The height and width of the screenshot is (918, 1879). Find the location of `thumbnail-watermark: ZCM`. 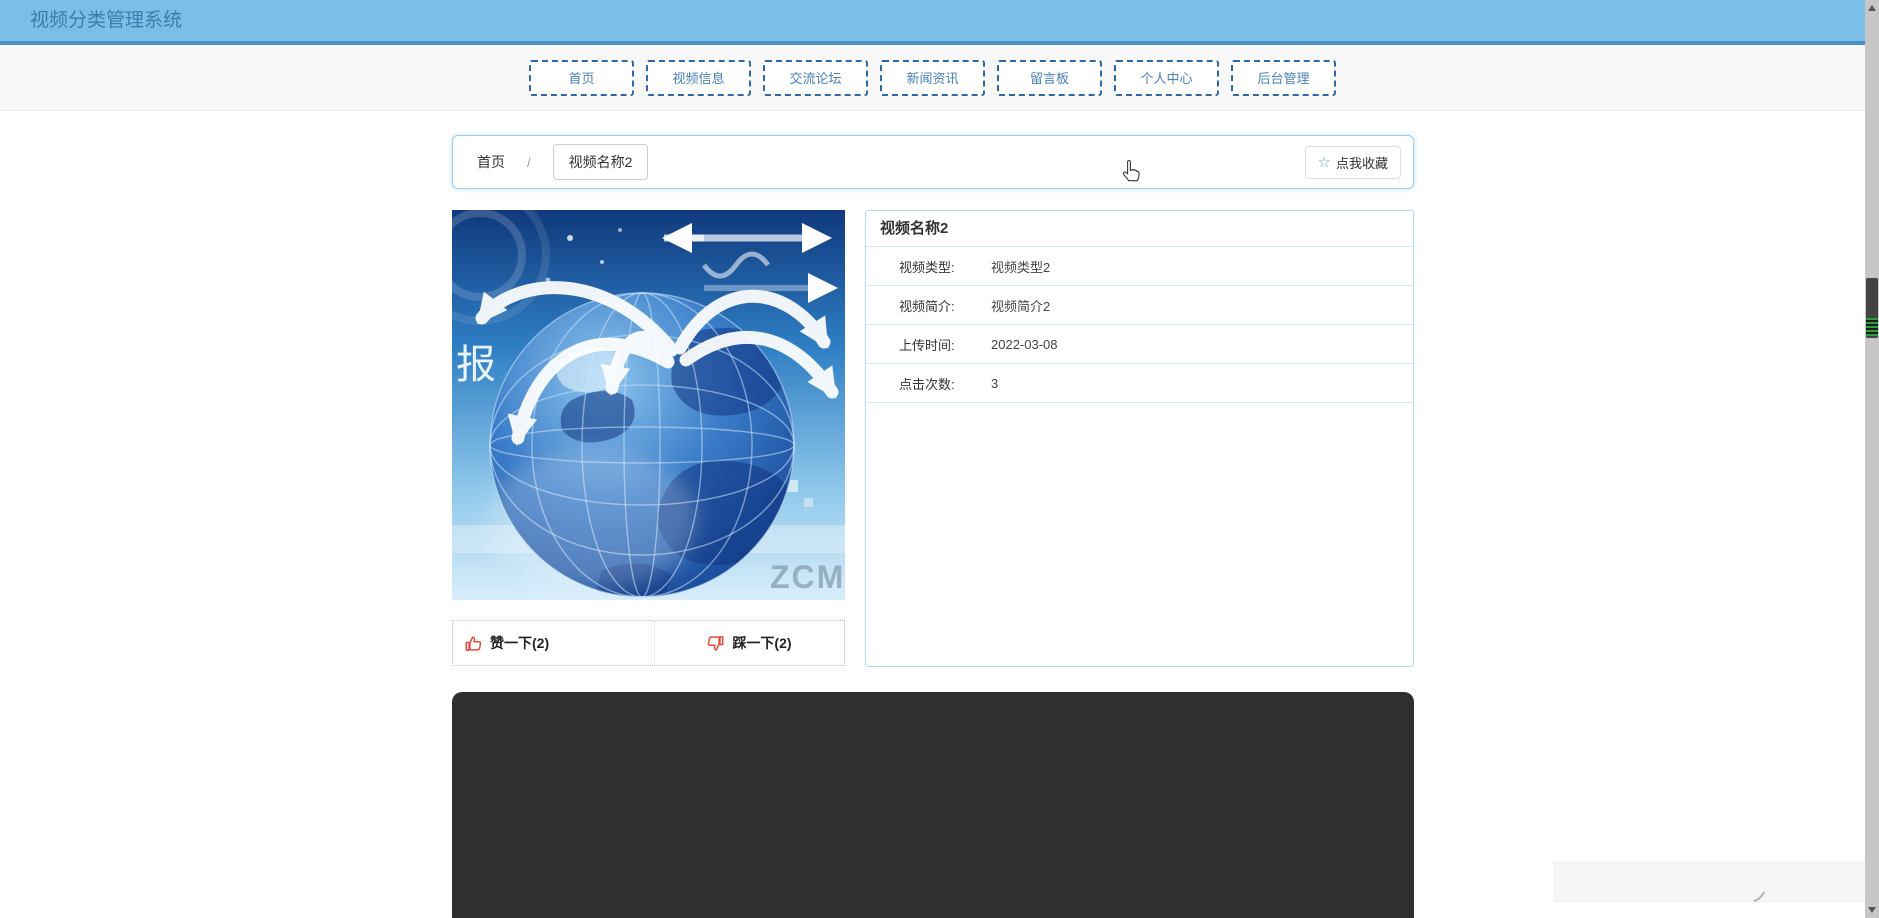

thumbnail-watermark: ZCM is located at coordinates (807, 577).